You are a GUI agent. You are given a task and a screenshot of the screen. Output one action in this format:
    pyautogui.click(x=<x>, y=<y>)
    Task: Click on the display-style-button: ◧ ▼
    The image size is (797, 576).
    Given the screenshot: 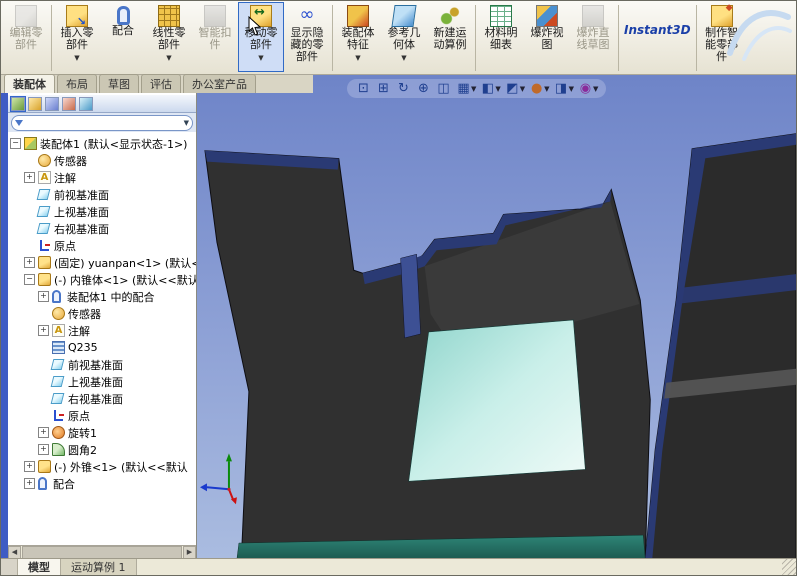 What is the action you would take?
    pyautogui.click(x=490, y=88)
    